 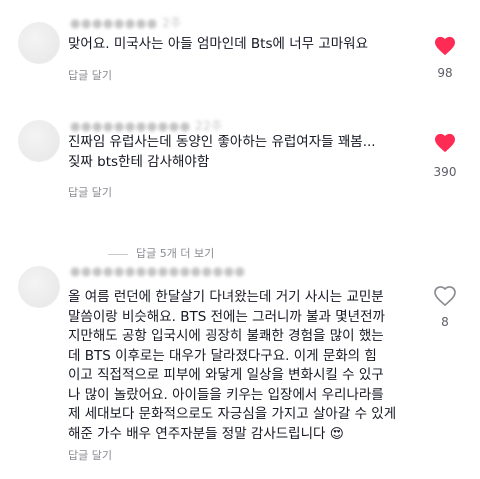 What do you see at coordinates (118, 254) in the screenshot?
I see `divider` at bounding box center [118, 254].